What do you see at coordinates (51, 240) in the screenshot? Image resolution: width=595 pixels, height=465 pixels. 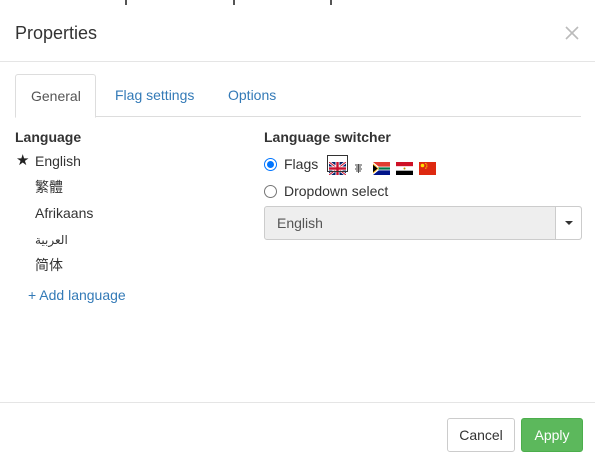 I see `language-label: العربية` at bounding box center [51, 240].